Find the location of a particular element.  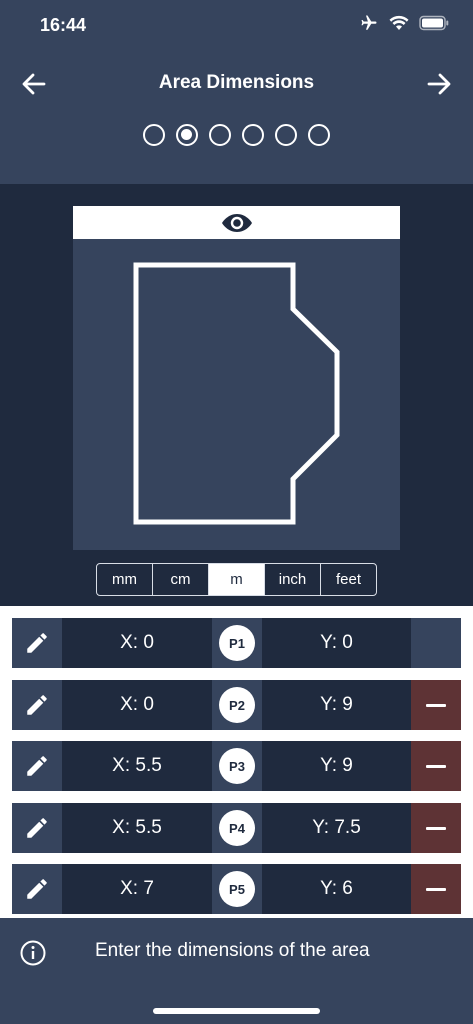

point-row-p2: X: 0 P2 Y: 9 is located at coordinates (236, 705).